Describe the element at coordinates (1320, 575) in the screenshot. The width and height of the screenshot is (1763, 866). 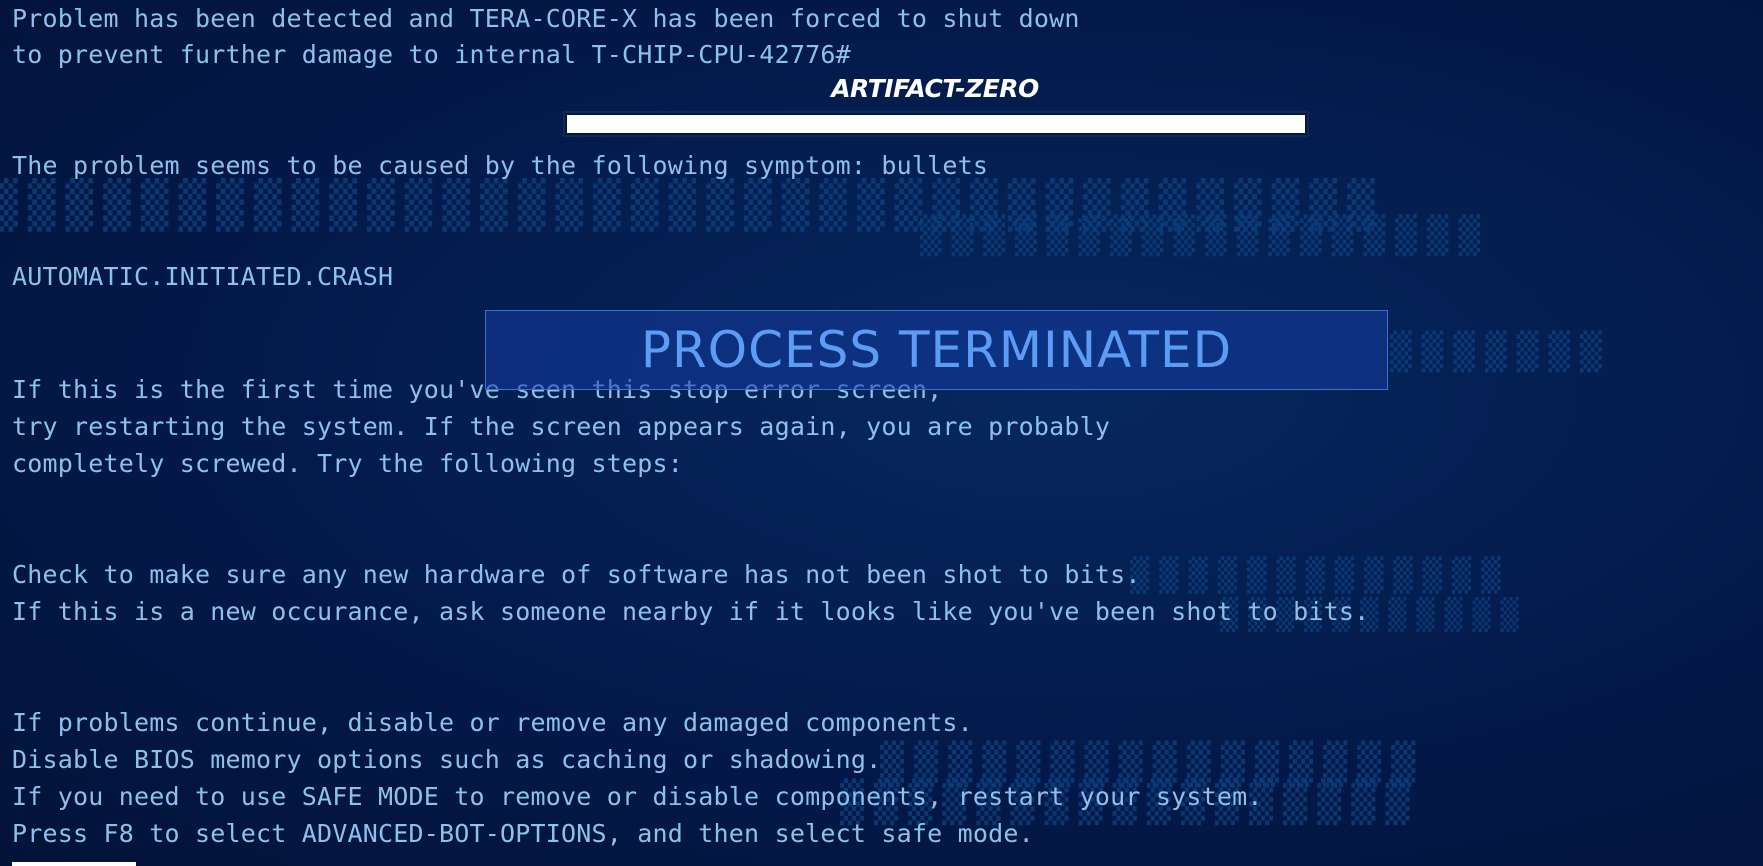
I see `ghost-text-4: ▒▒▒▒▒▒▒▒▒▒▒▒▒` at that location.